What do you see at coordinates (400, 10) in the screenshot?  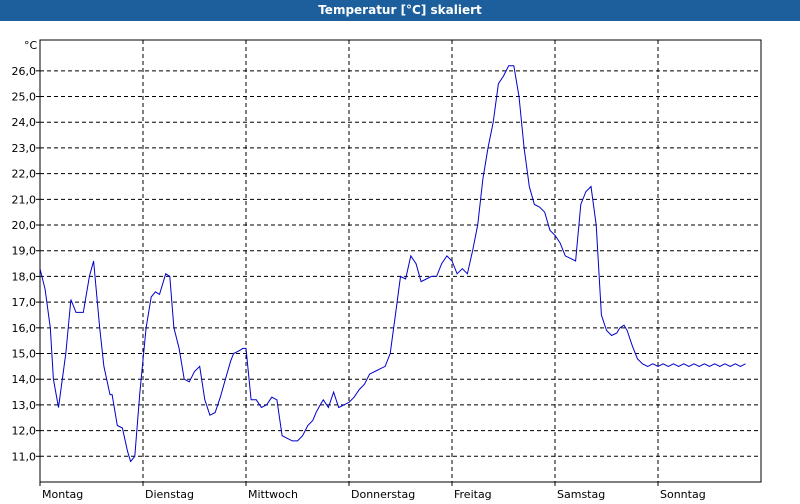 I see `chart-title: Temperatur [°C] skaliert` at bounding box center [400, 10].